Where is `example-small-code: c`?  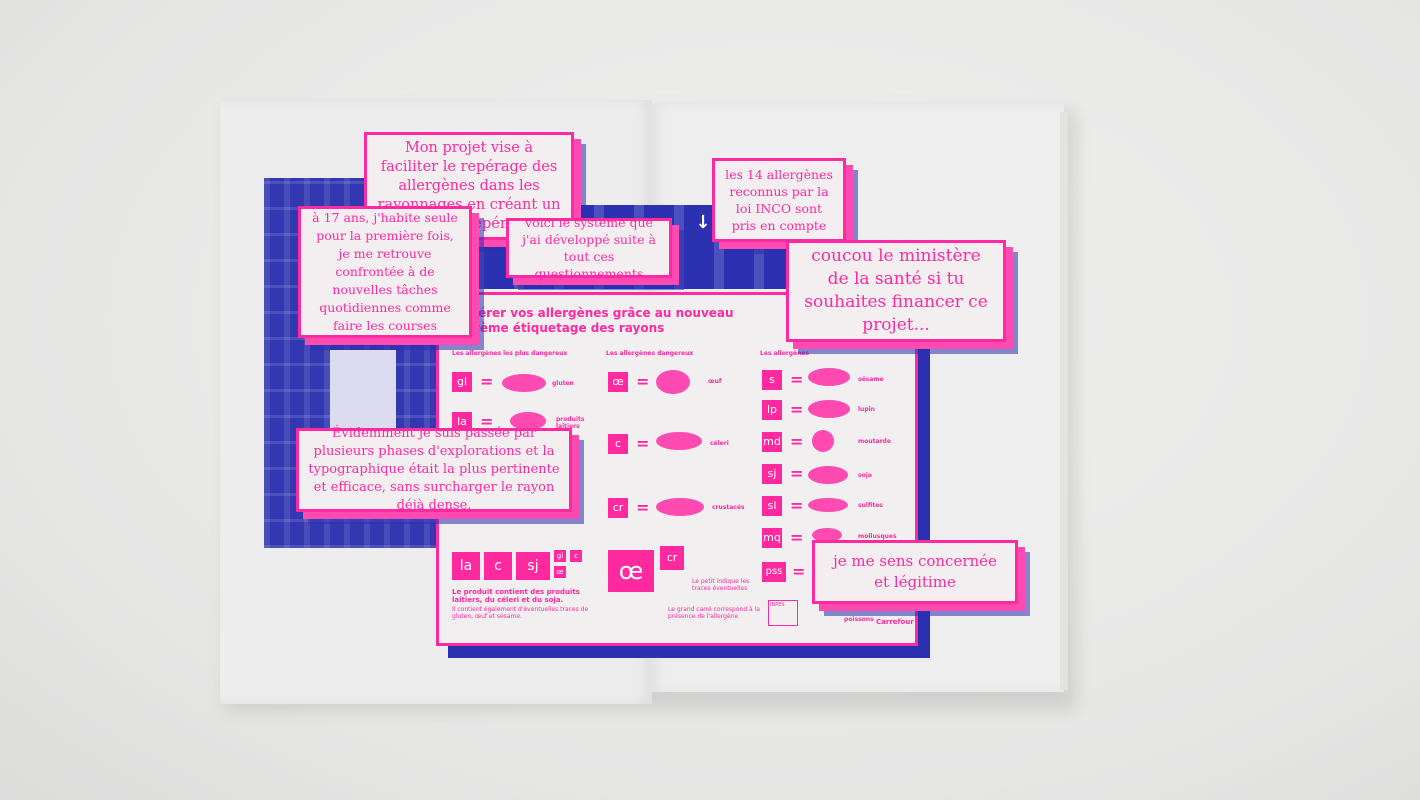
example-small-code: c is located at coordinates (576, 556).